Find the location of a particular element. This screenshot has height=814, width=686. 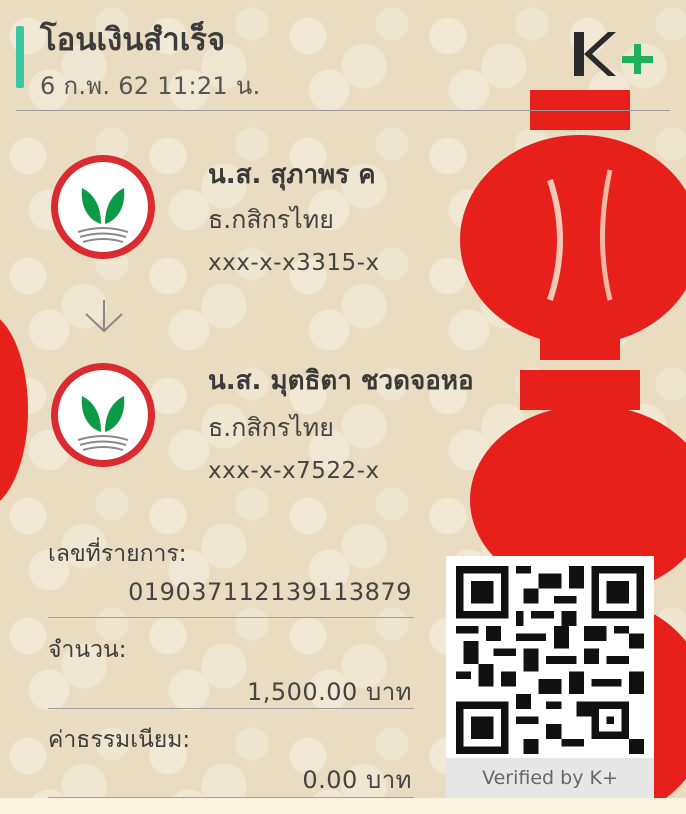

fee-value: 0.00 บาท is located at coordinates (357, 780).